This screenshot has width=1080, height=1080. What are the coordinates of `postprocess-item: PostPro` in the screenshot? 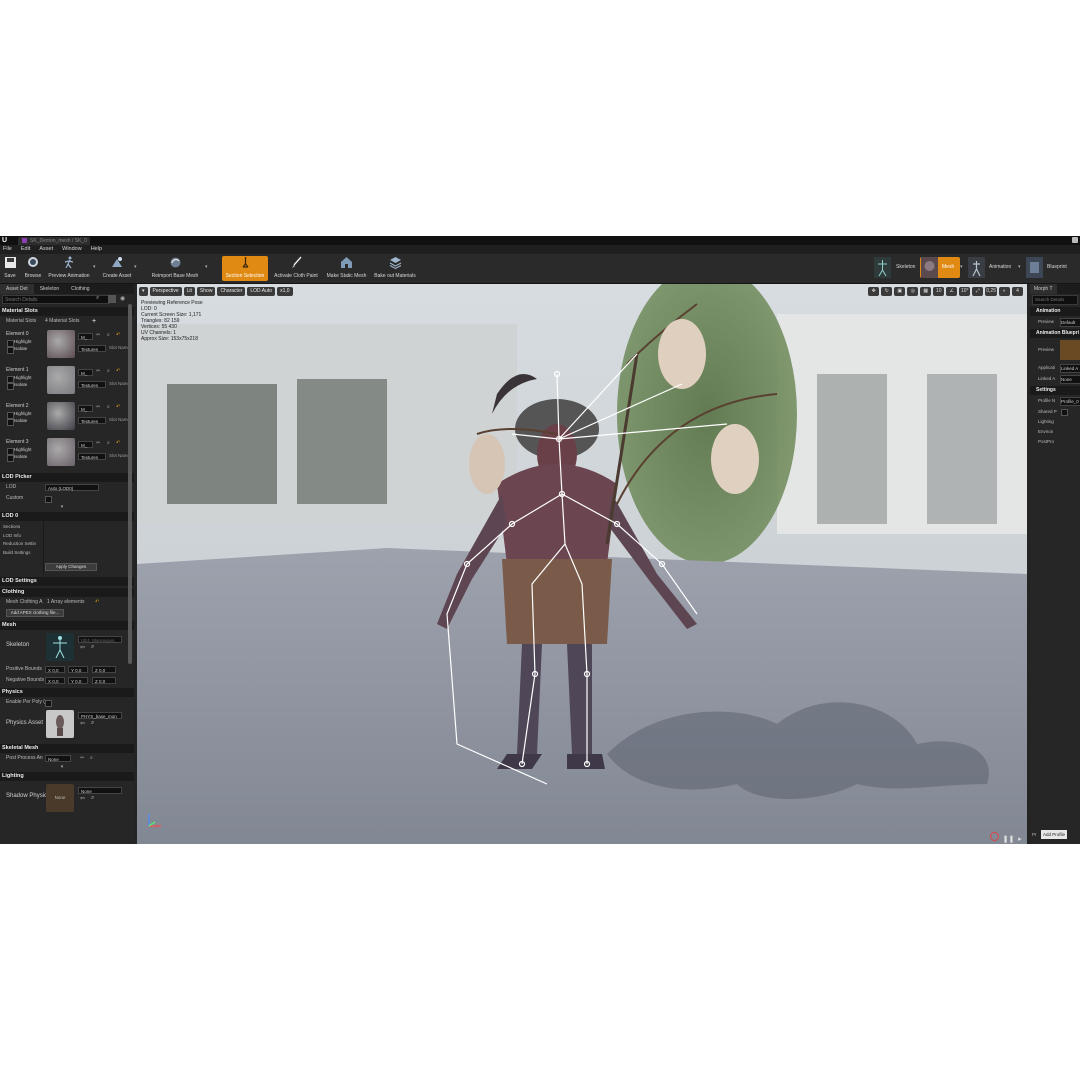 It's located at (1055, 442).